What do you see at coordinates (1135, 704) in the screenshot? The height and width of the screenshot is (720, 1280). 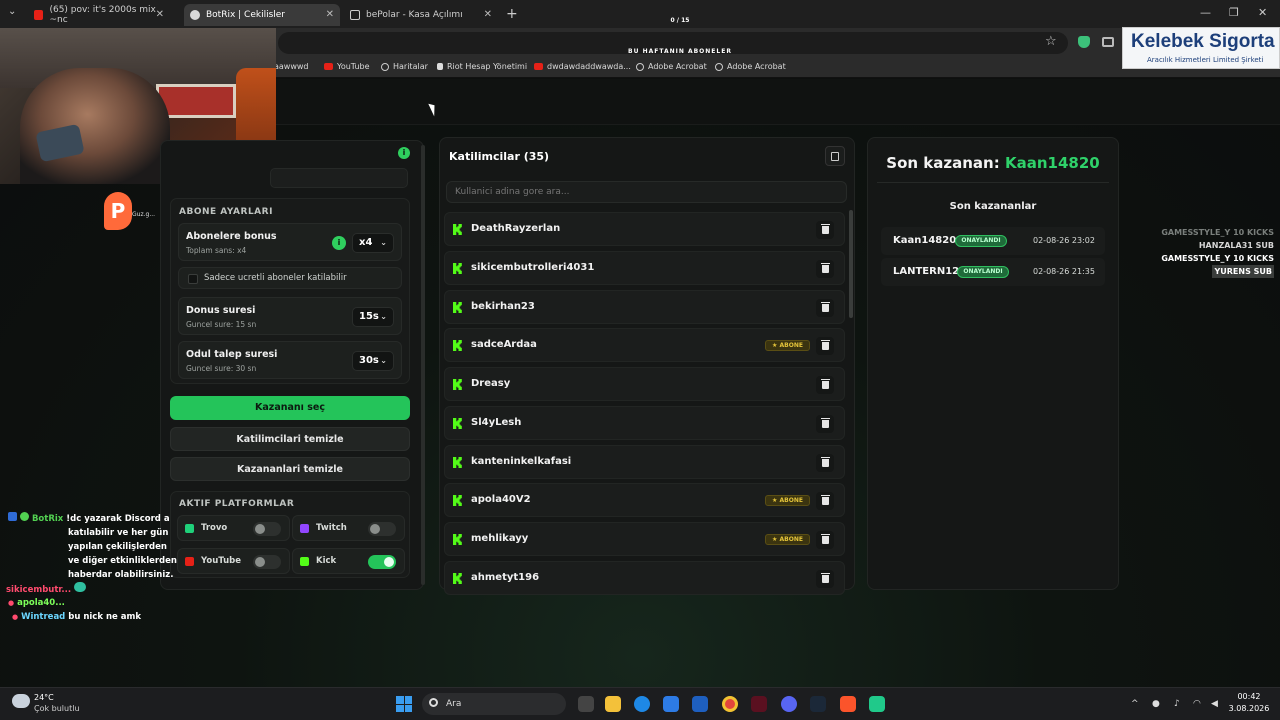 I see `chevron-up-icon: ^` at bounding box center [1135, 704].